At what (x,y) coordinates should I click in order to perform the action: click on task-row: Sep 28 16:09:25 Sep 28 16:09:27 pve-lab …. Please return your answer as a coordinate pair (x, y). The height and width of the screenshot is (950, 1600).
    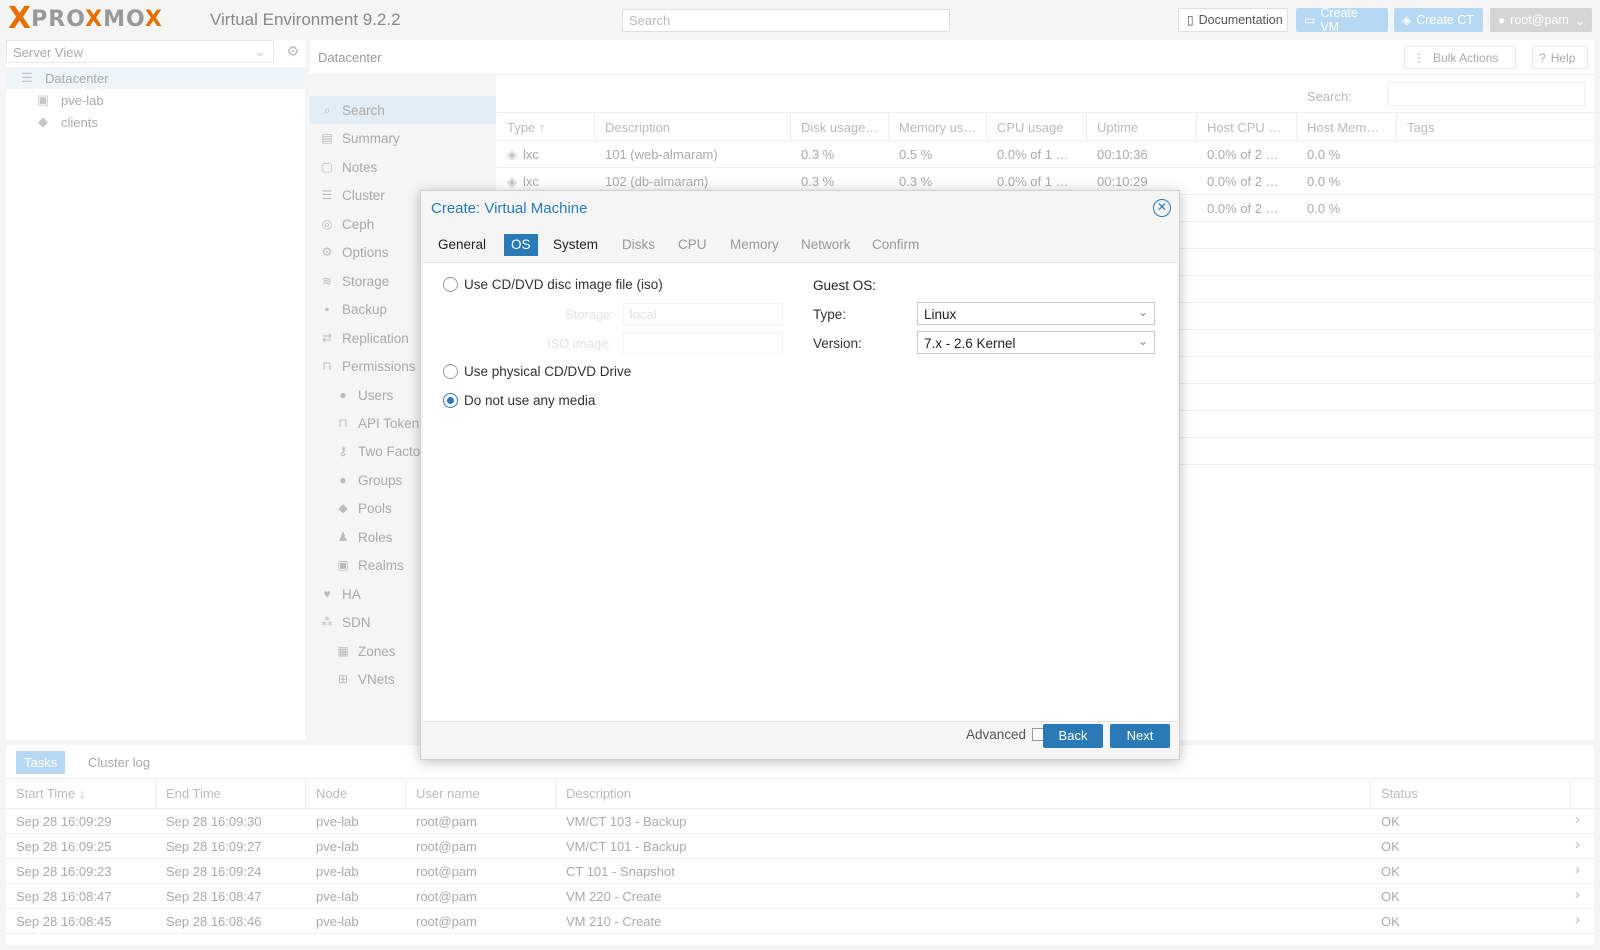
    Looking at the image, I should click on (800, 846).